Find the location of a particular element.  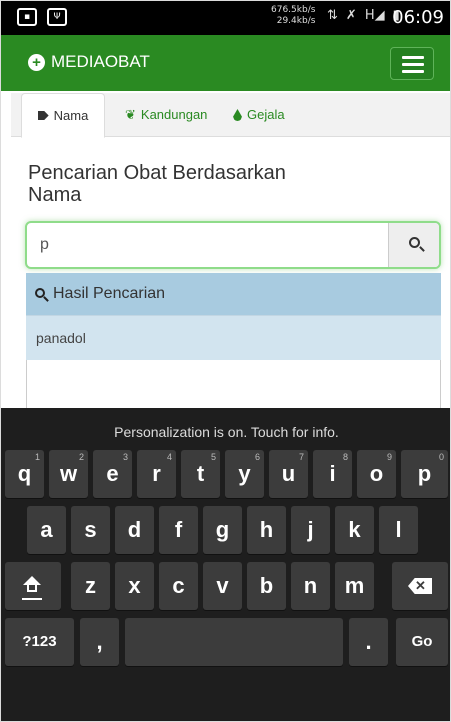

key-o-label: o is located at coordinates (376, 473).